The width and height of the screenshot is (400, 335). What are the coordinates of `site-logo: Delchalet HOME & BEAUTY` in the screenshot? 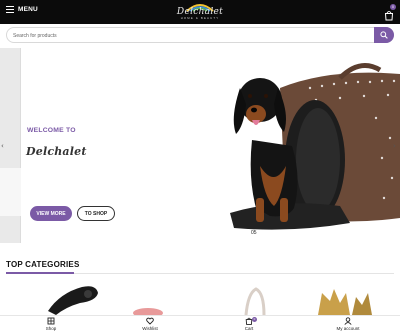 It's located at (200, 12).